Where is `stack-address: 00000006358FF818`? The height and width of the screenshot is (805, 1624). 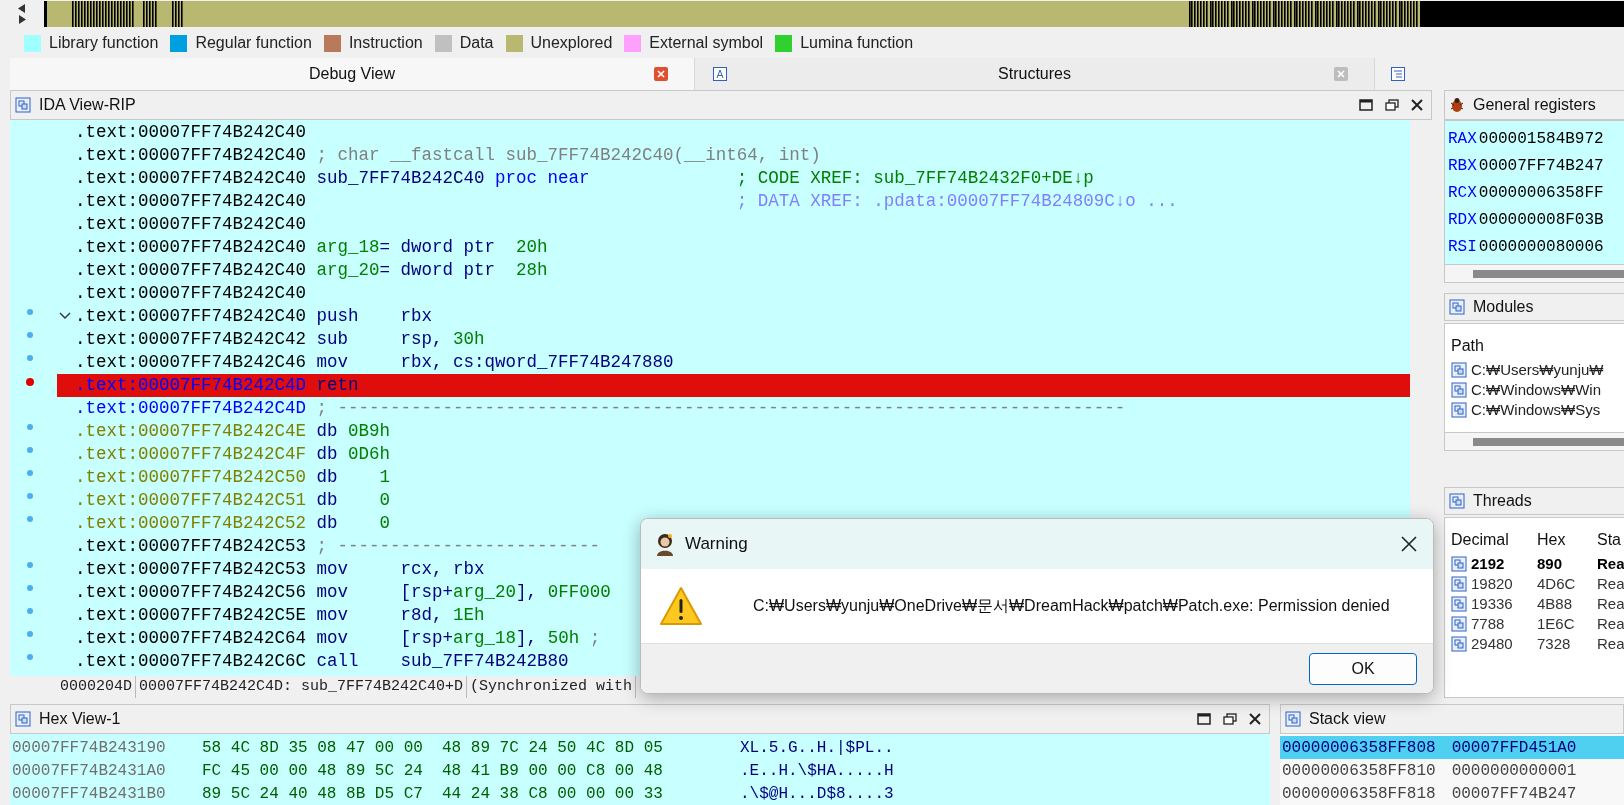
stack-address: 00000006358FF818 is located at coordinates (1358, 794).